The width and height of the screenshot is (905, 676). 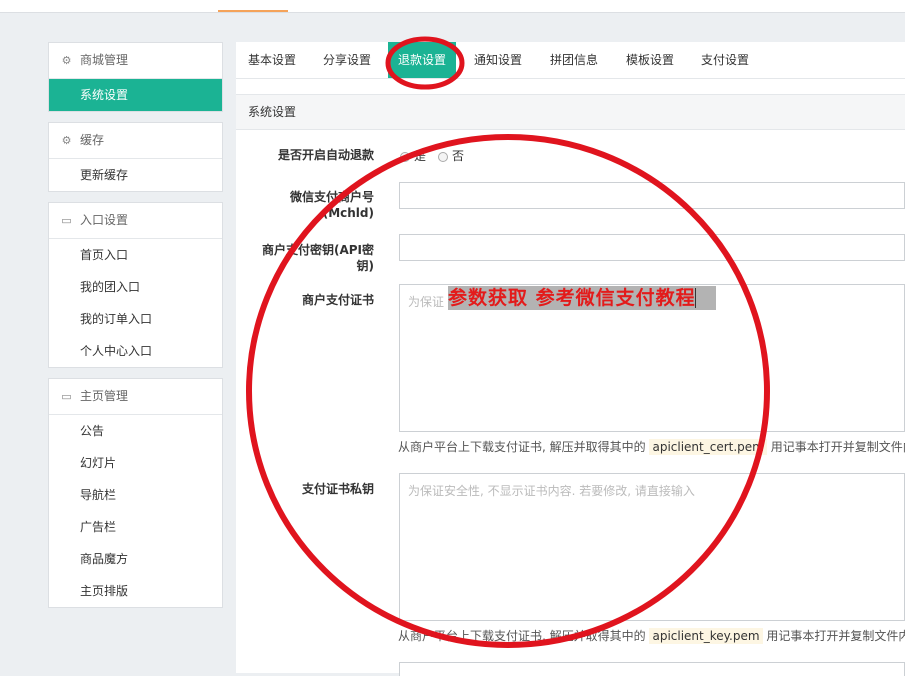 I want to click on sidebar-item-product-cube: 商品魔方, so click(x=135, y=559).